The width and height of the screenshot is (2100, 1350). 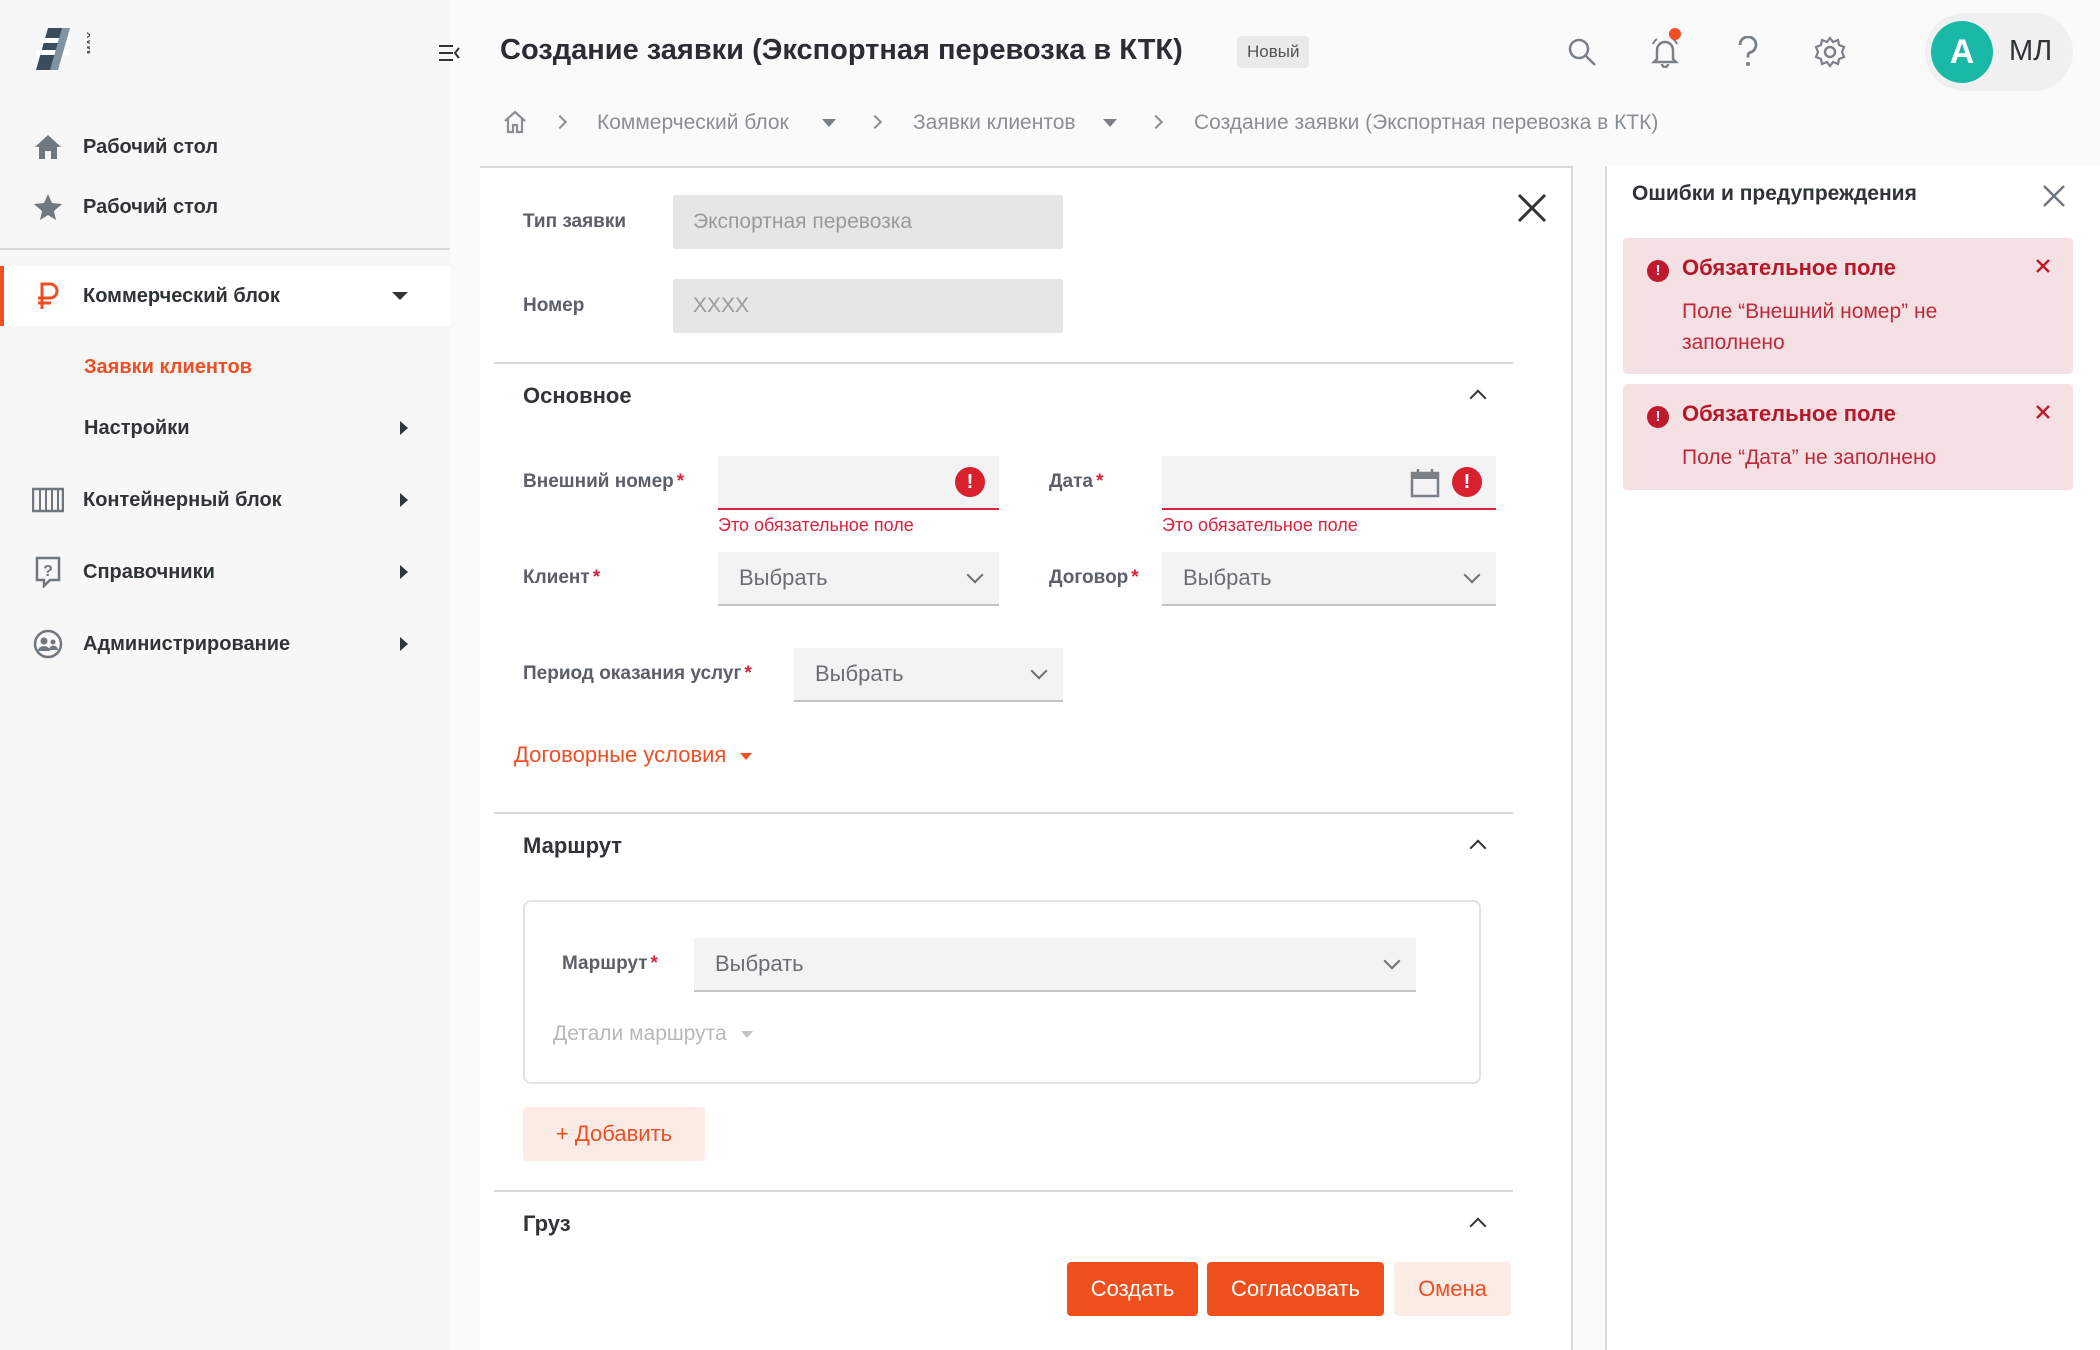 What do you see at coordinates (48, 500) in the screenshot?
I see `container-icon` at bounding box center [48, 500].